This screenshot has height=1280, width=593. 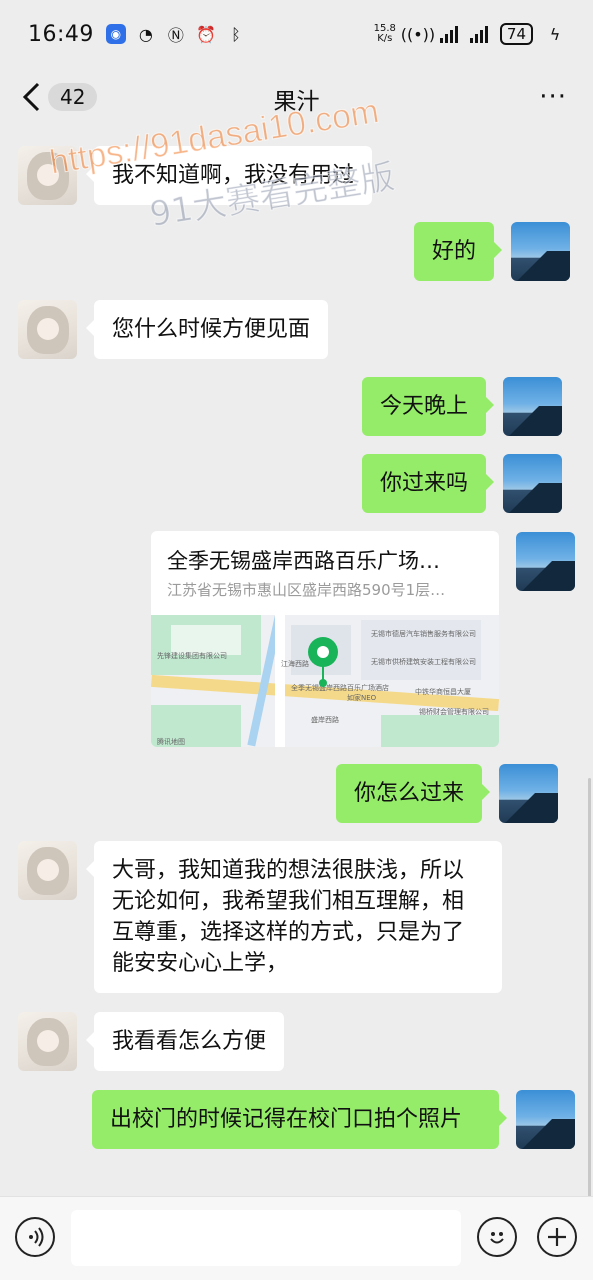 I want to click on voice-icon, so click(x=36, y=1237).